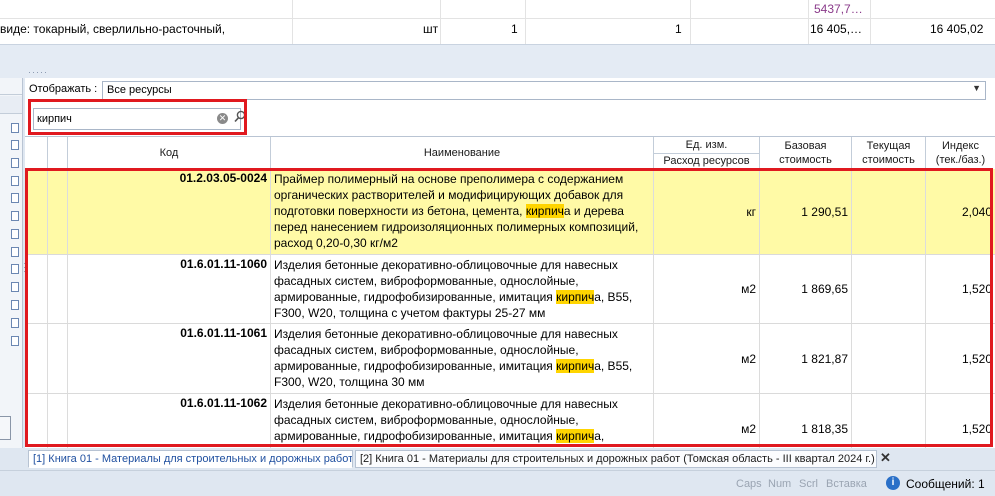 This screenshot has height=496, width=995. Describe the element at coordinates (957, 29) in the screenshot. I see `top-row-total: 16 405,02` at that location.